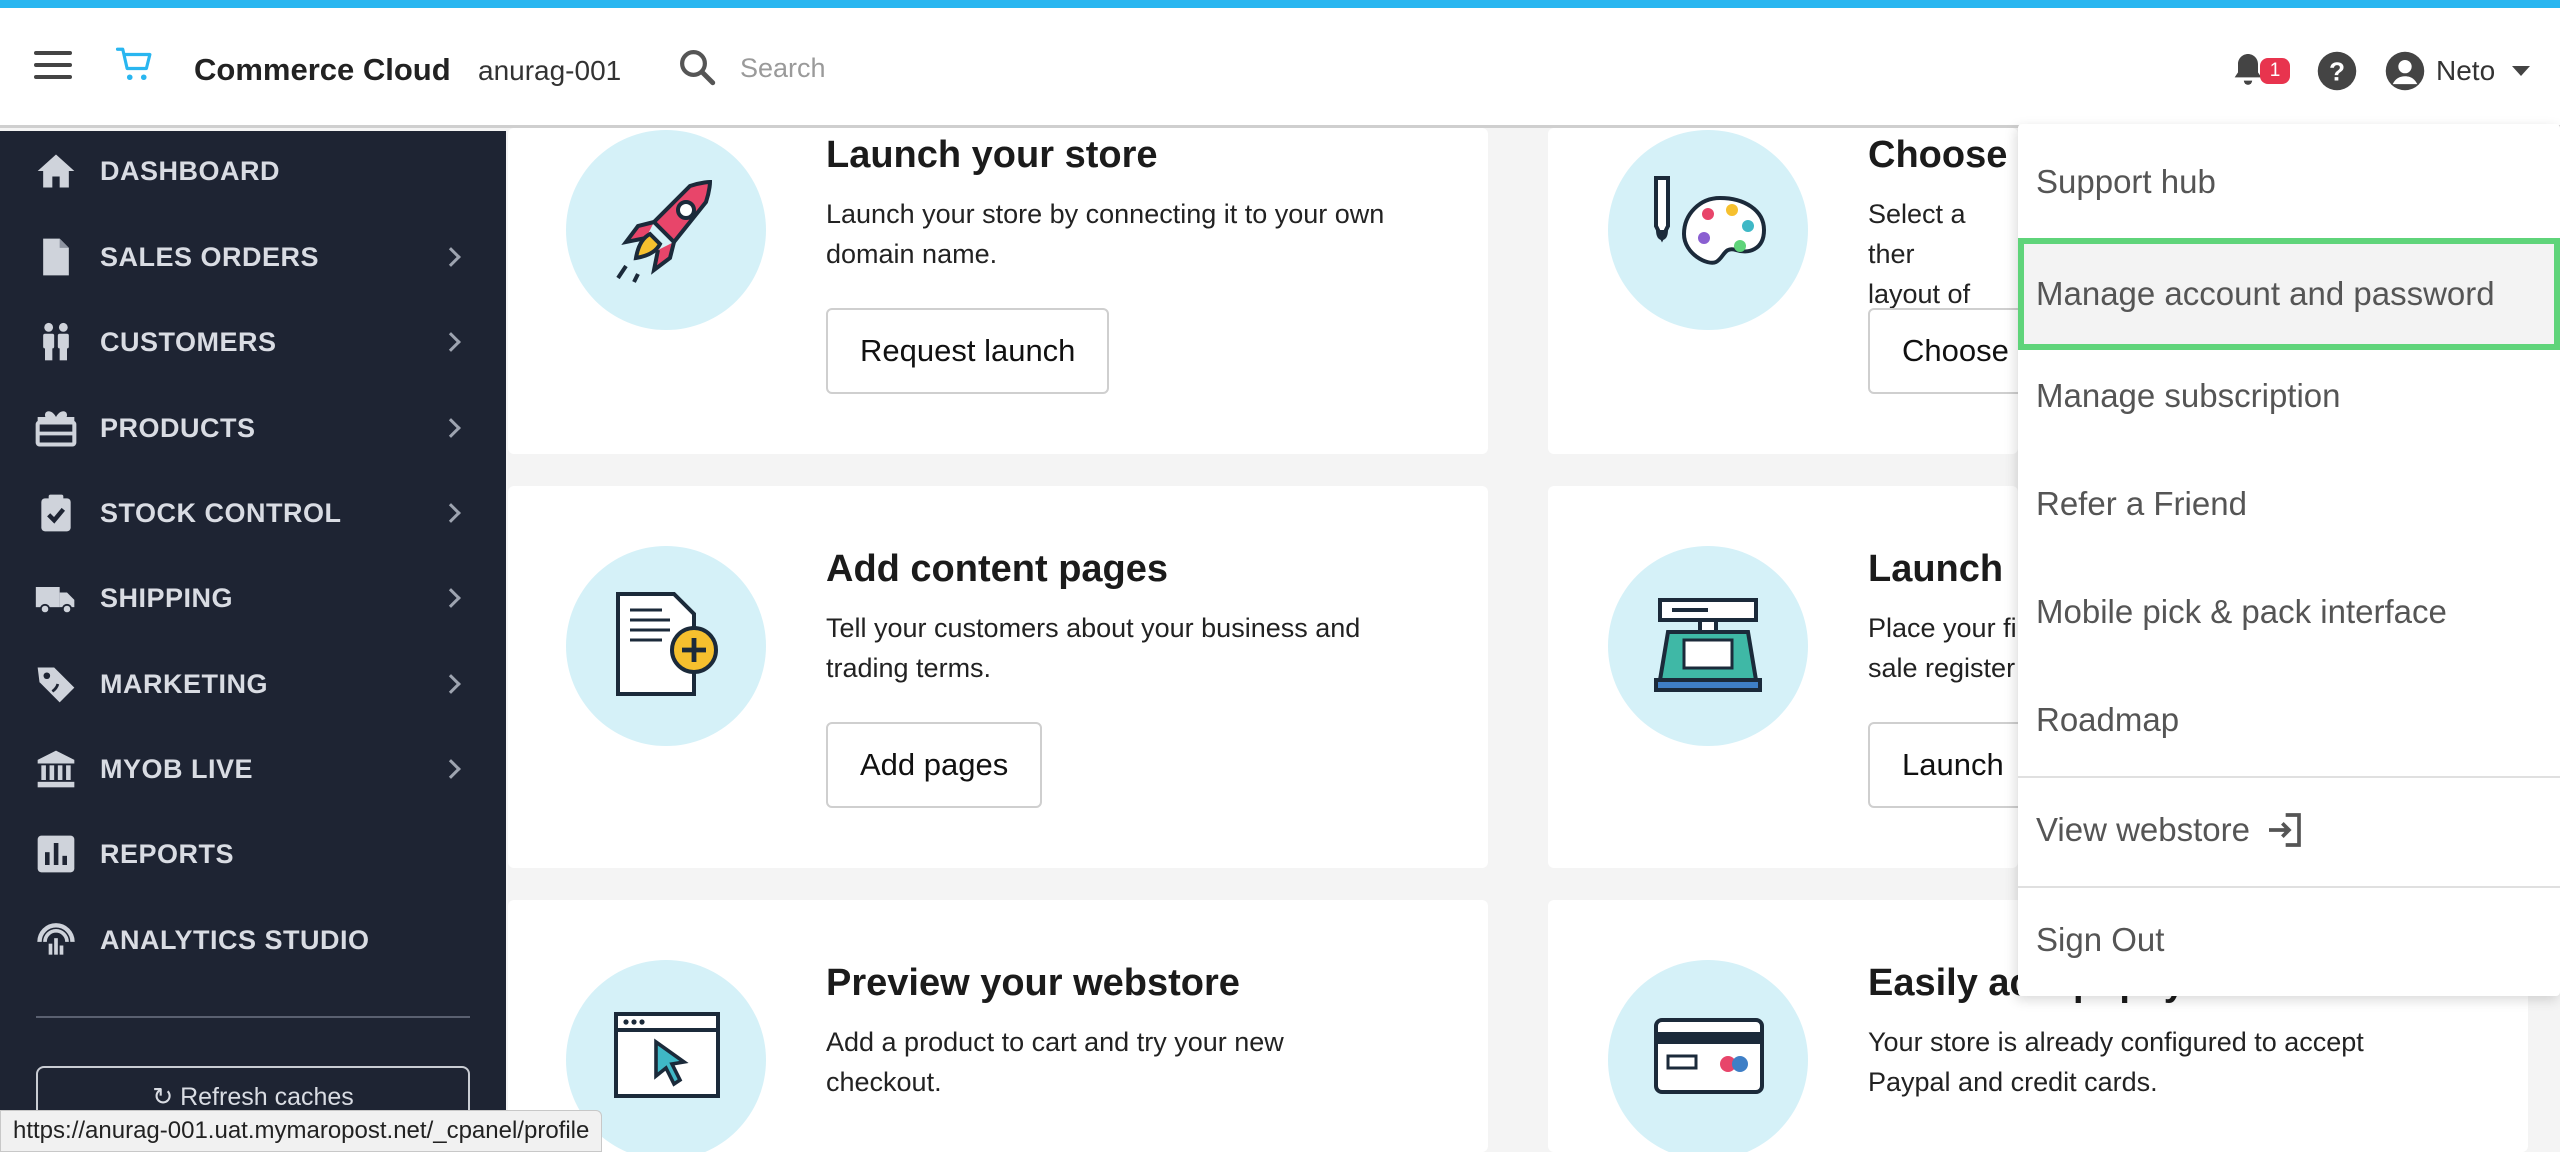  Describe the element at coordinates (1938, 155) in the screenshot. I see `card-title: Choose` at that location.